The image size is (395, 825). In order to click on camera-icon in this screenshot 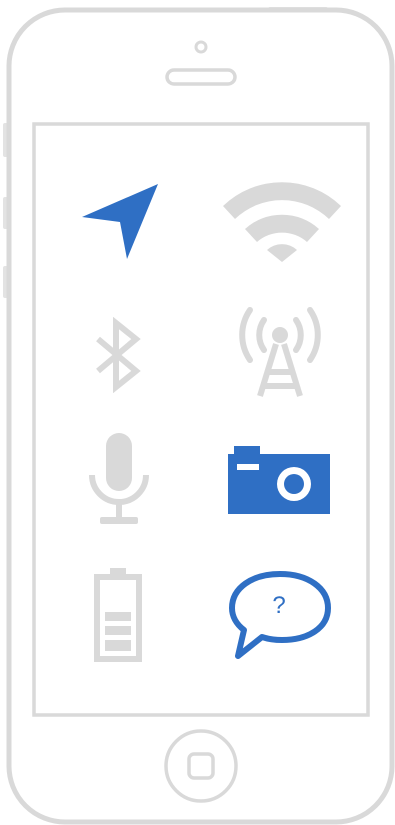, I will do `click(279, 480)`.